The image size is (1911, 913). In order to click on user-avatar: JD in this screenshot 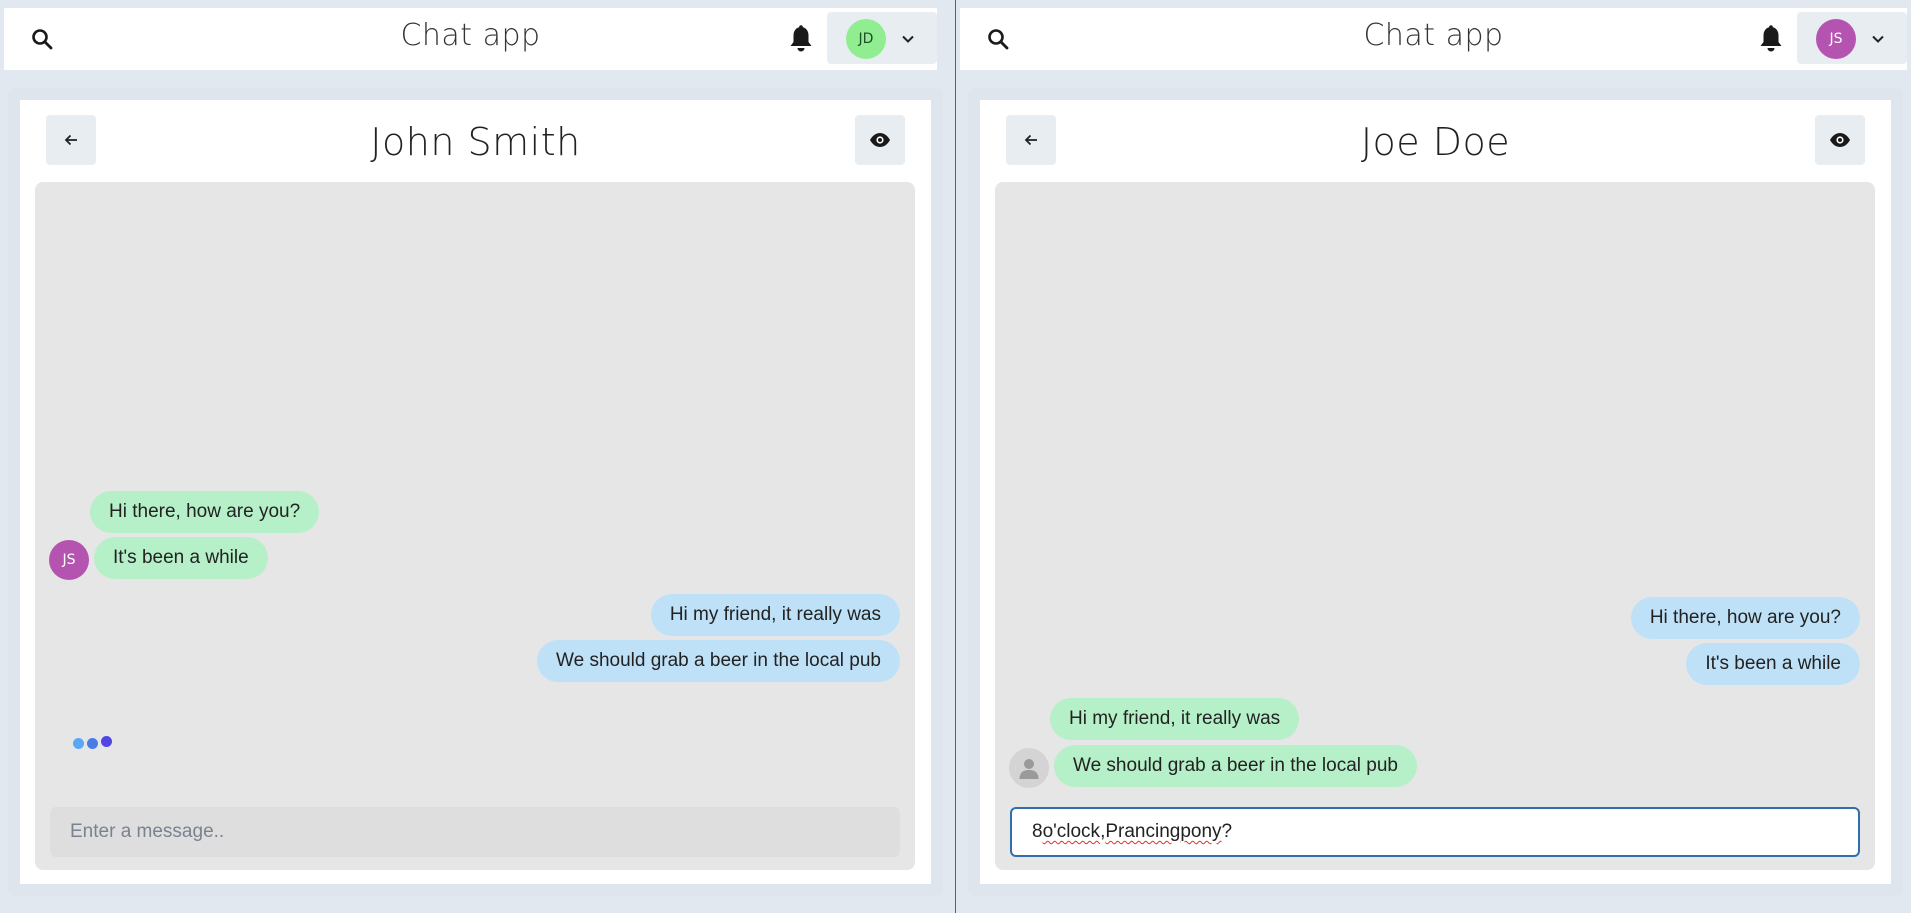, I will do `click(866, 39)`.